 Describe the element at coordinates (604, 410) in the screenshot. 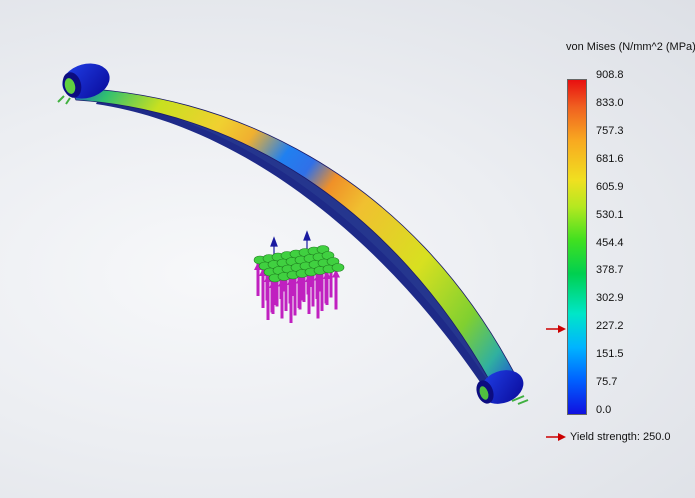

I see `legend-tick-label: 0.0` at that location.